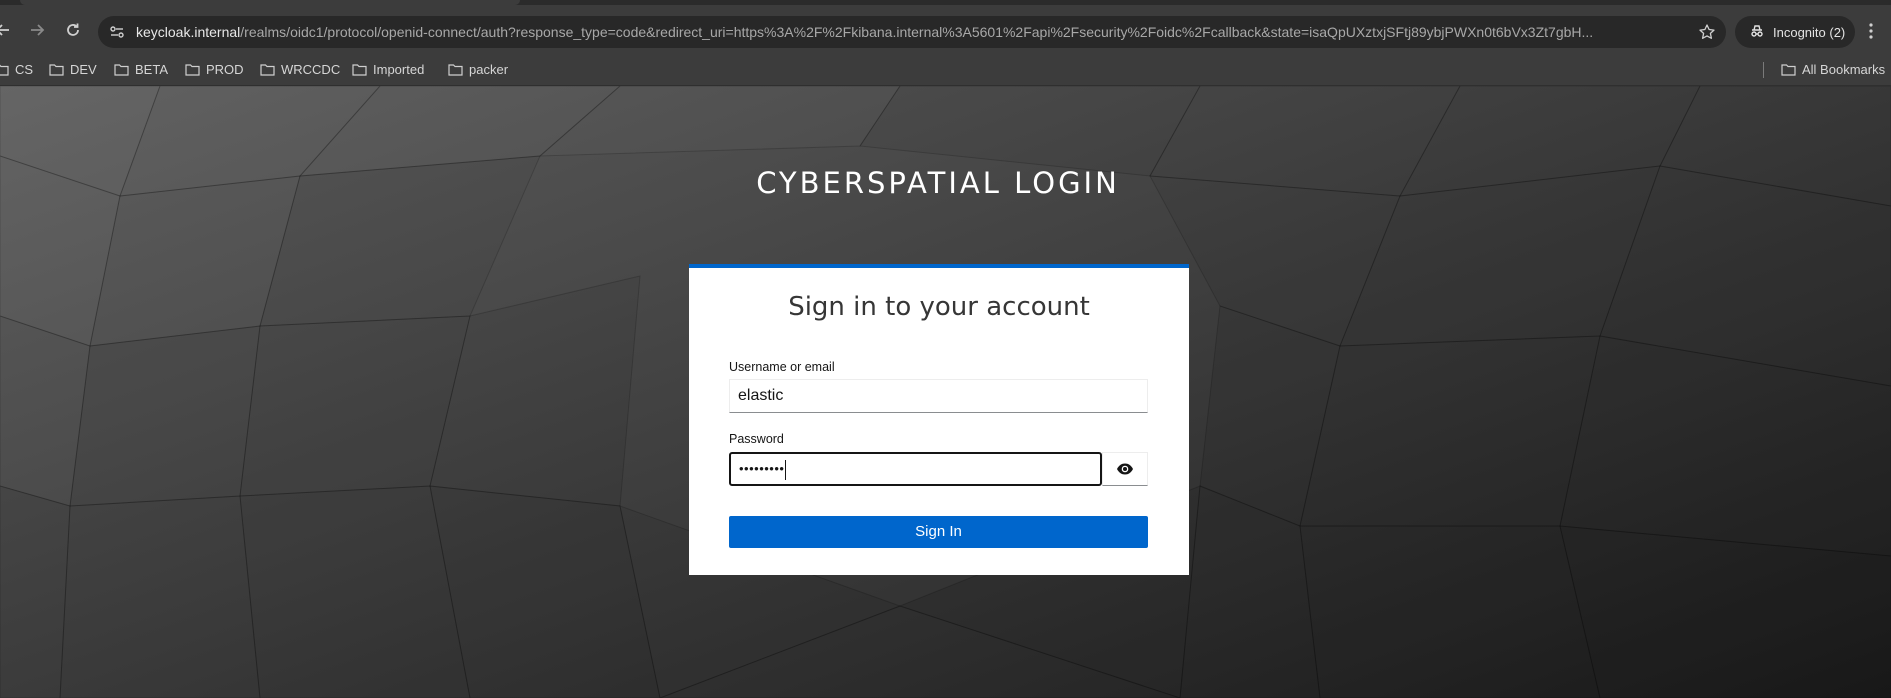  Describe the element at coordinates (761, 395) in the screenshot. I see `username-value: elastic` at that location.